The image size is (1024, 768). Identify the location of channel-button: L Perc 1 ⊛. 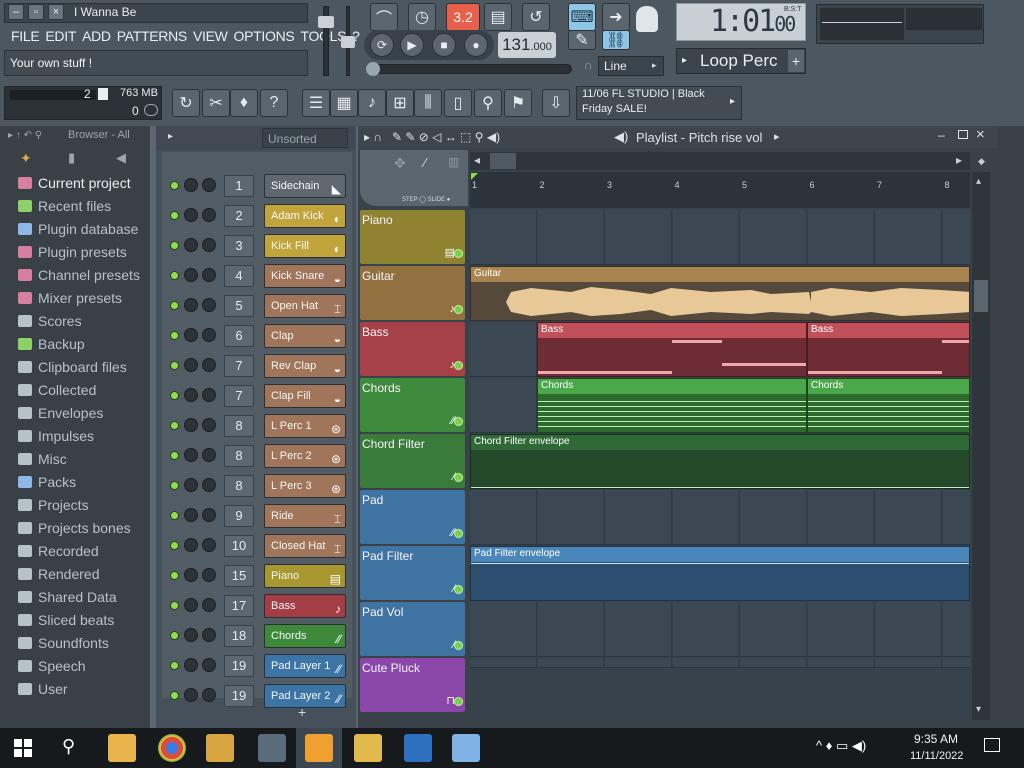
(305, 426).